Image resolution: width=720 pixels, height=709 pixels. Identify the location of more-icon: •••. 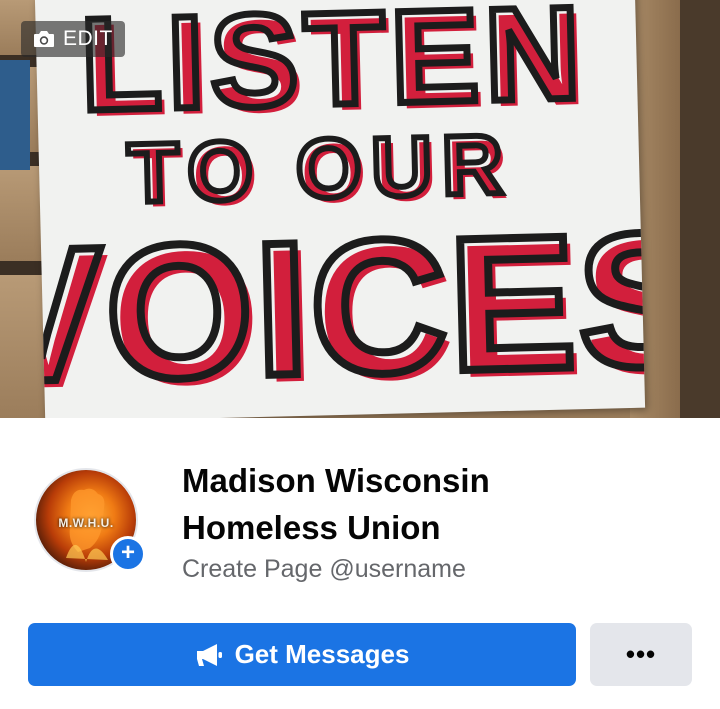
(641, 654).